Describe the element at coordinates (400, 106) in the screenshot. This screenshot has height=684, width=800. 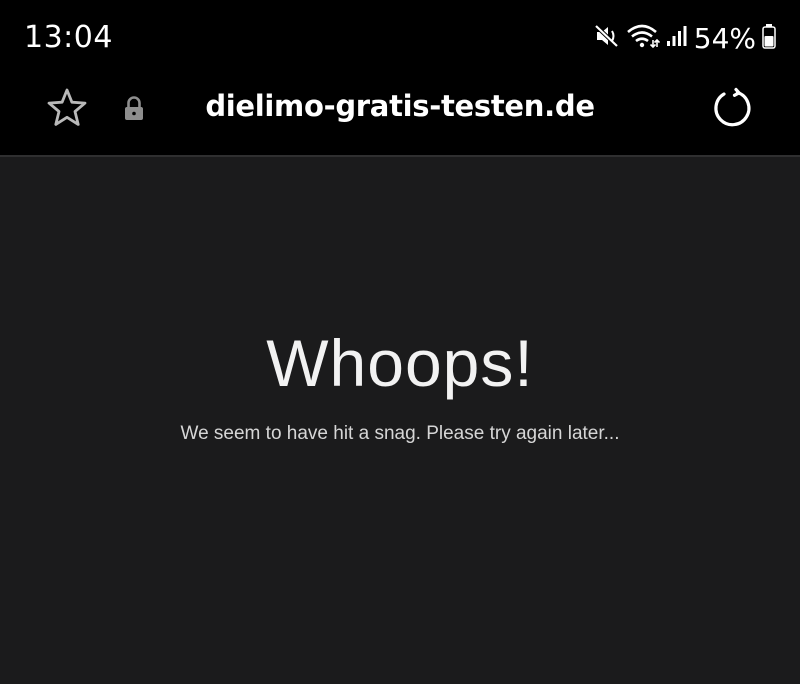
I see `url-display: dielimo-gratis-testen.de` at that location.